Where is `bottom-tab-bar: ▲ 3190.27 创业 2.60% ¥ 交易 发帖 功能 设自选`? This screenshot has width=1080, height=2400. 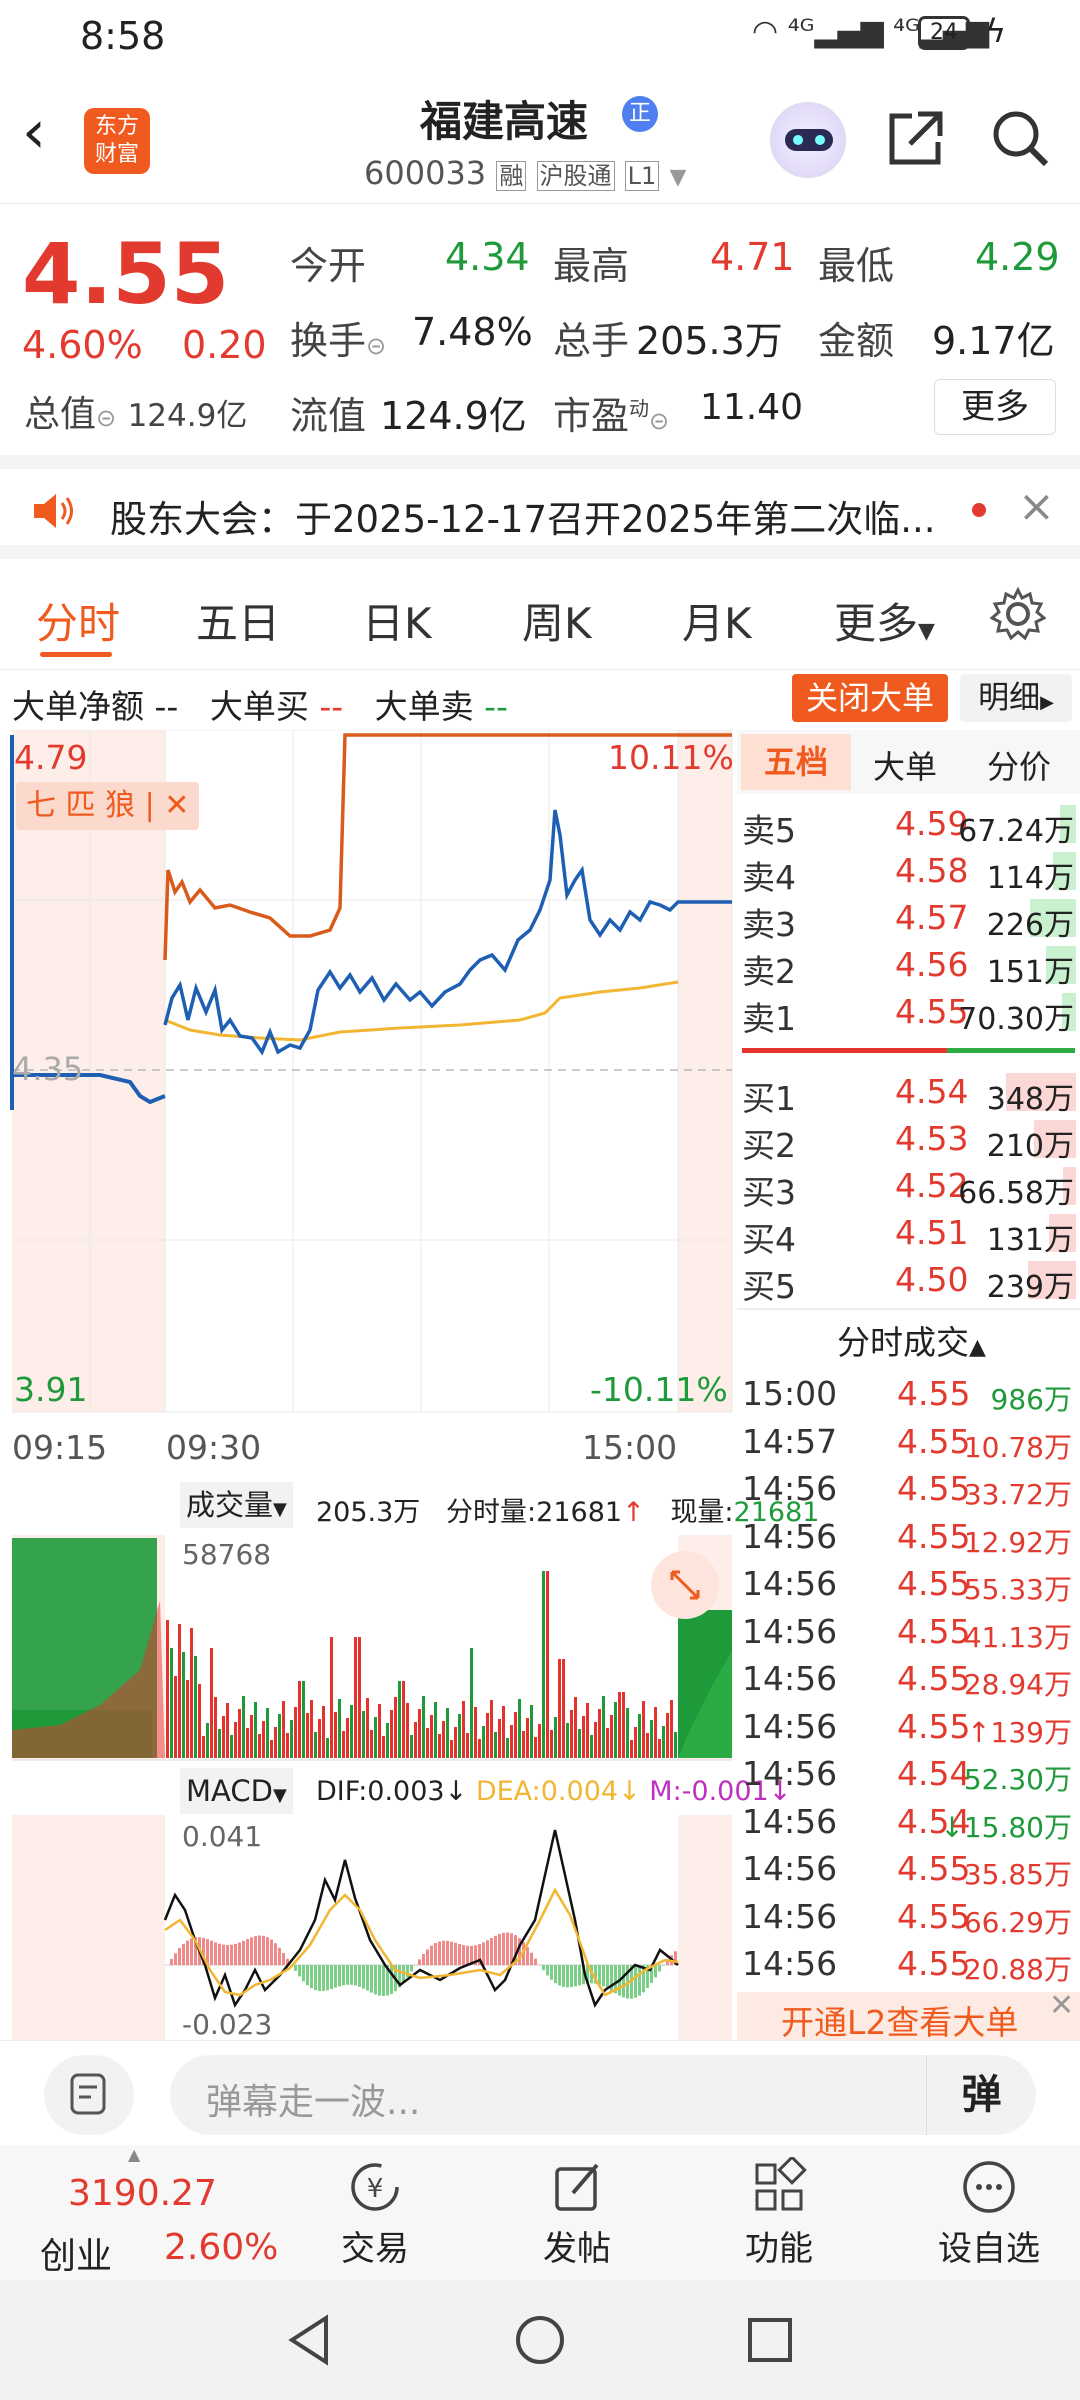
bottom-tab-bar: ▲ 3190.27 创业 2.60% ¥ 交易 发帖 功能 设自选 is located at coordinates (540, 2212).